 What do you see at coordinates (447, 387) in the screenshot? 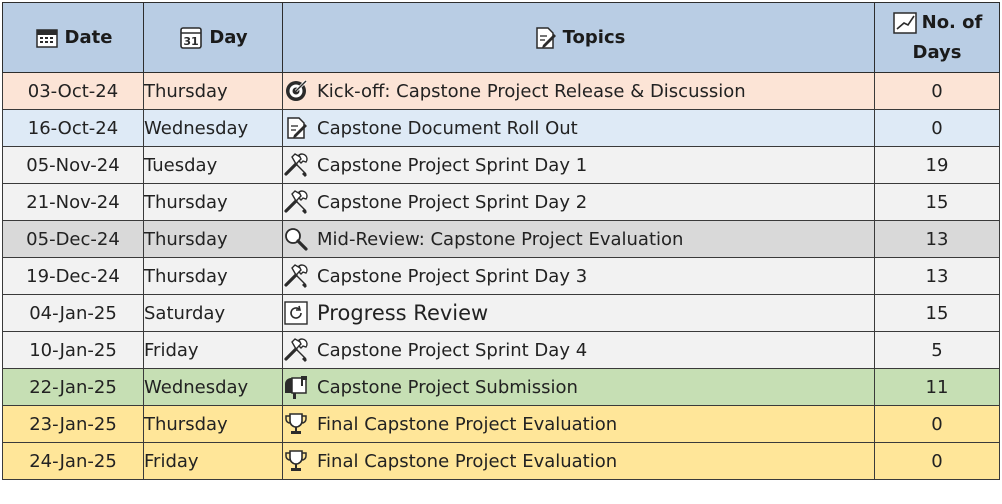
I see `topic-text: Capstone Project Submission` at bounding box center [447, 387].